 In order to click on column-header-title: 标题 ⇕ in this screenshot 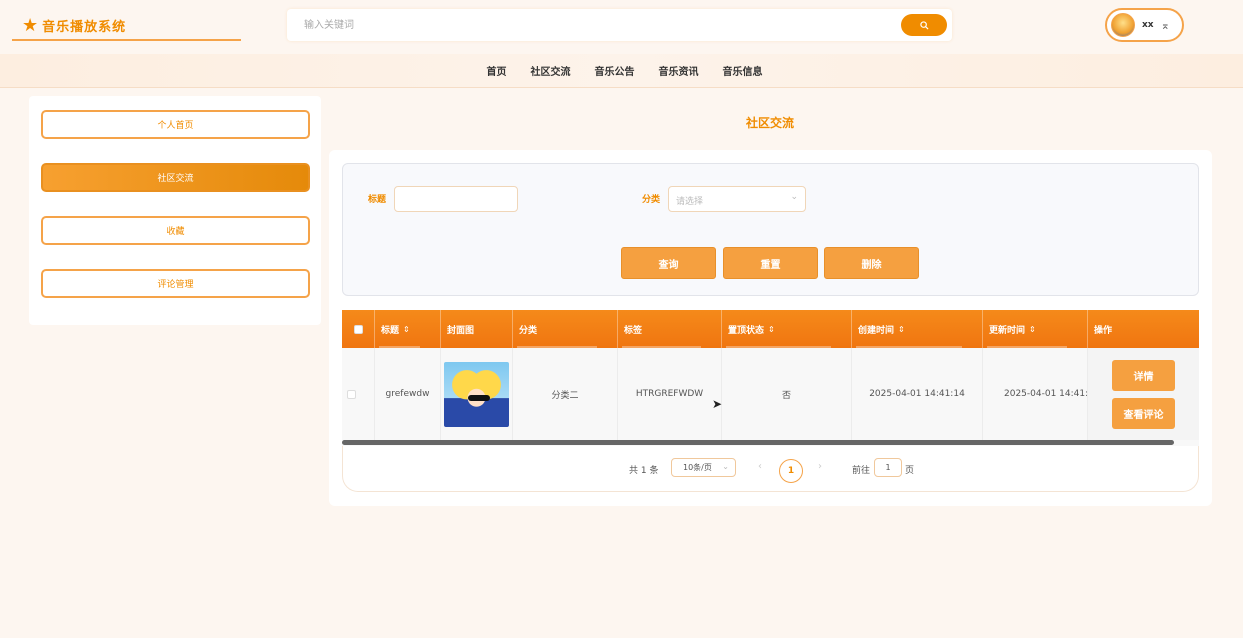, I will do `click(408, 329)`.